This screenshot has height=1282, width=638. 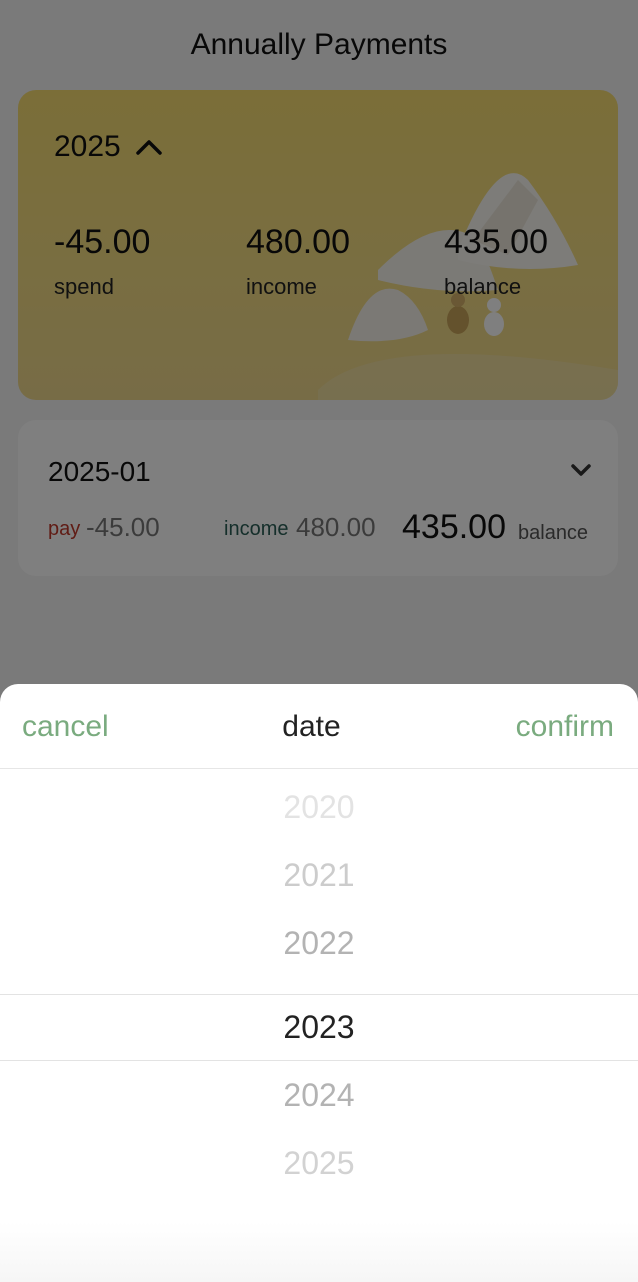 What do you see at coordinates (319, 726) in the screenshot?
I see `picker-header: cancel date confirm` at bounding box center [319, 726].